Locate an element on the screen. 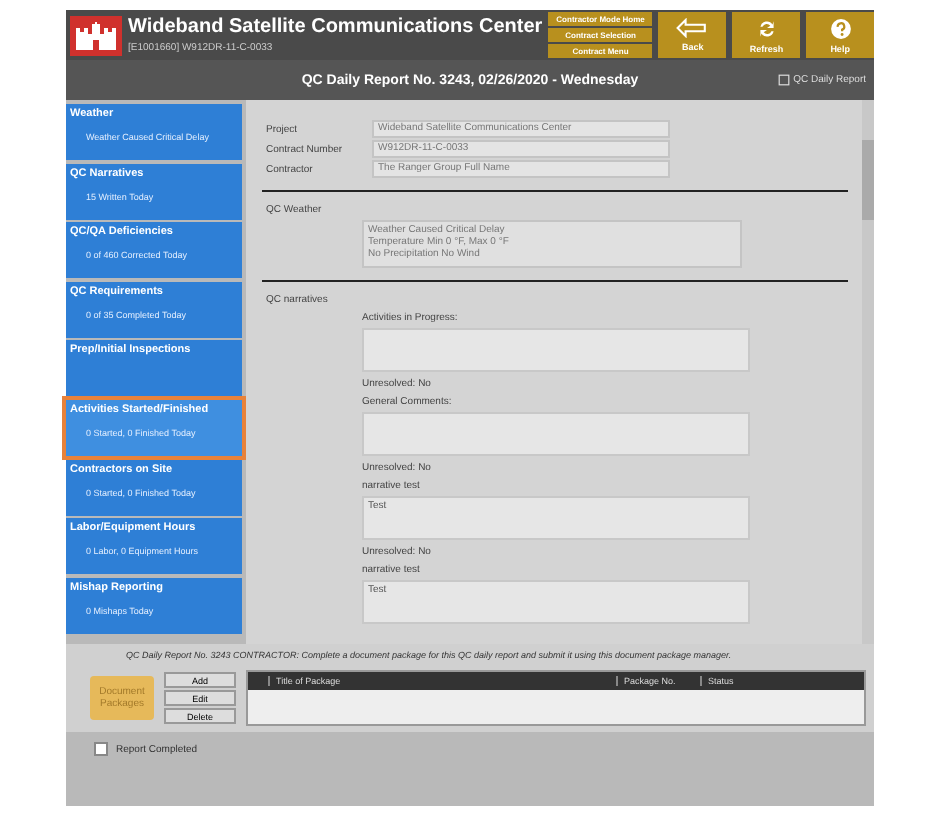 Image resolution: width=948 pixels, height=826 pixels. back-arrow-icon is located at coordinates (692, 28).